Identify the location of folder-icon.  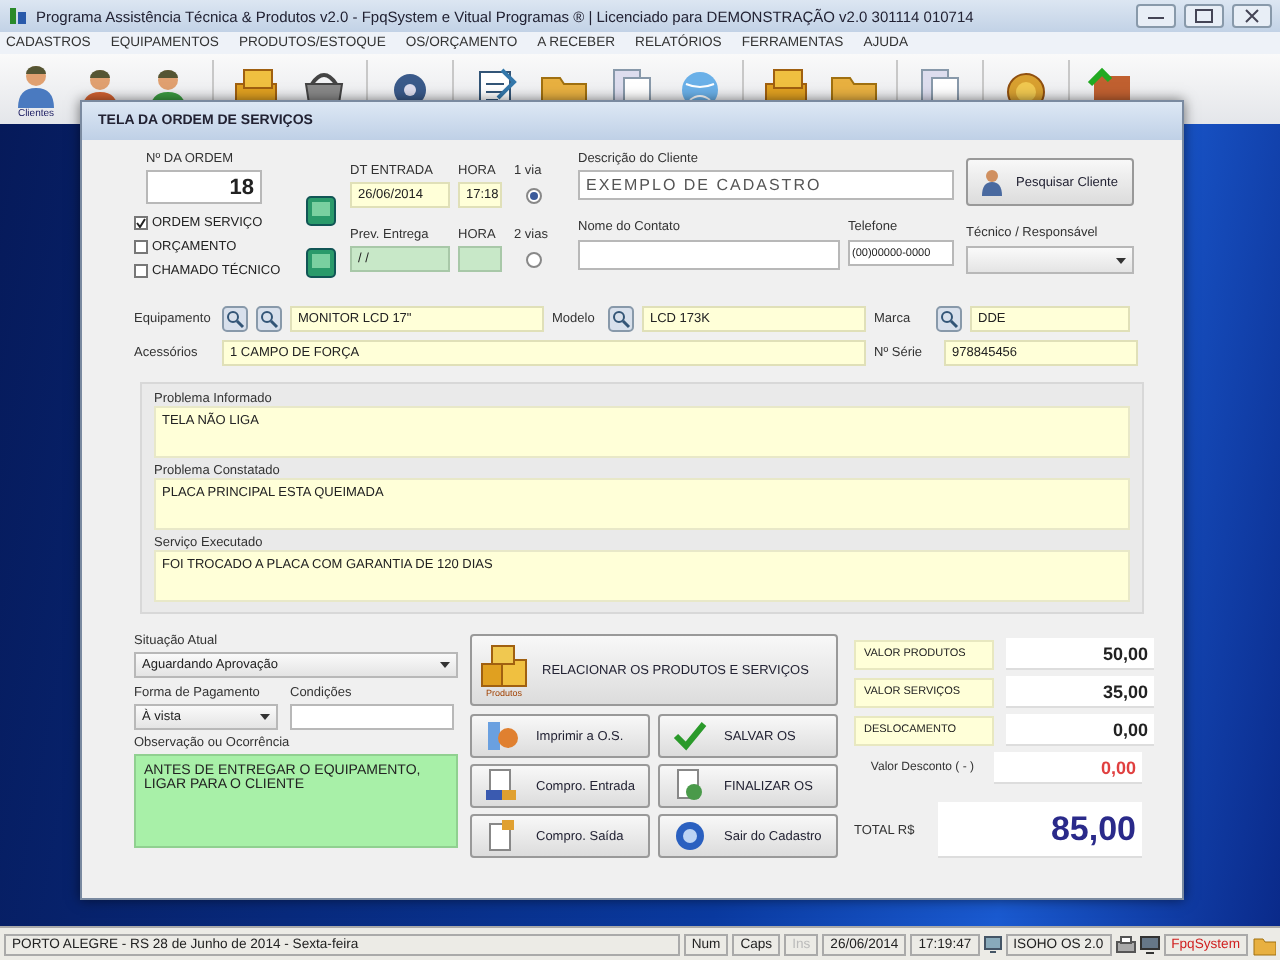
(1264, 944).